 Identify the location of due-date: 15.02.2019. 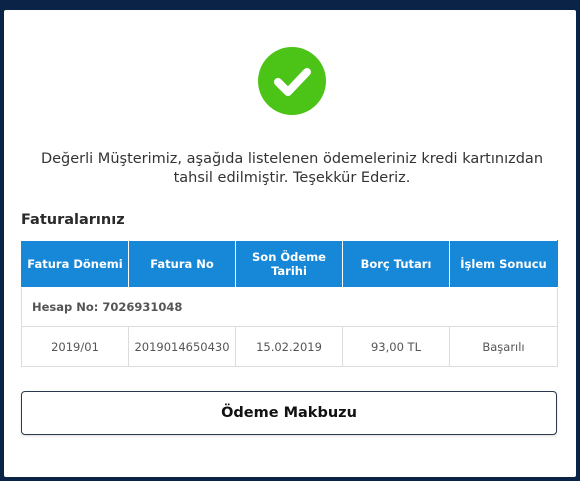
(289, 346).